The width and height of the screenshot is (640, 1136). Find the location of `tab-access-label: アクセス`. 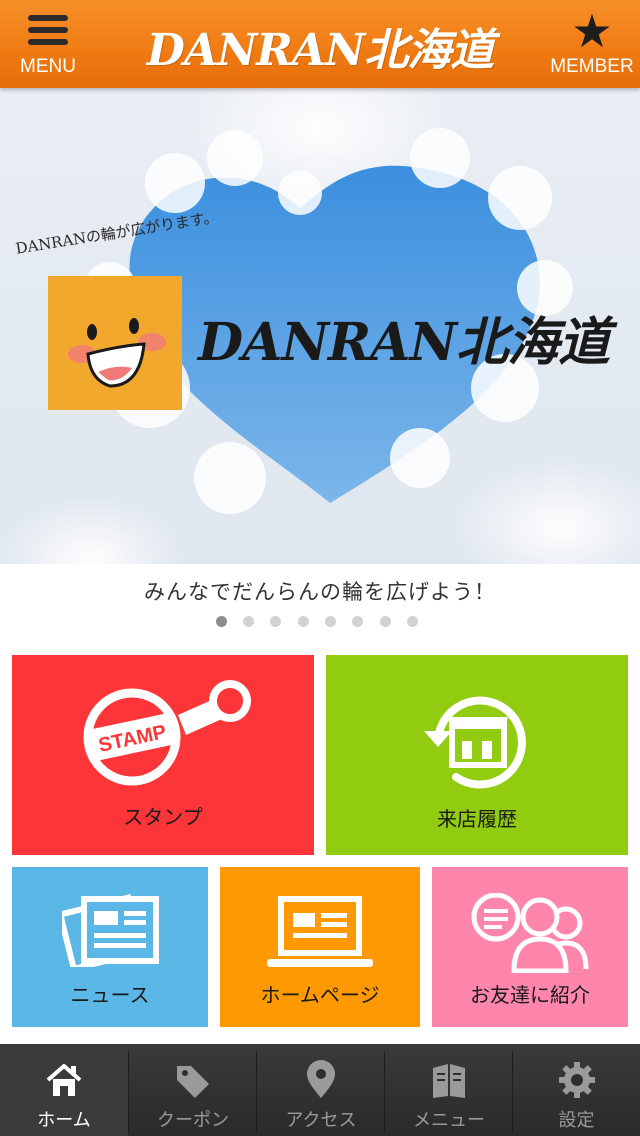

tab-access-label: アクセス is located at coordinates (321, 1120).